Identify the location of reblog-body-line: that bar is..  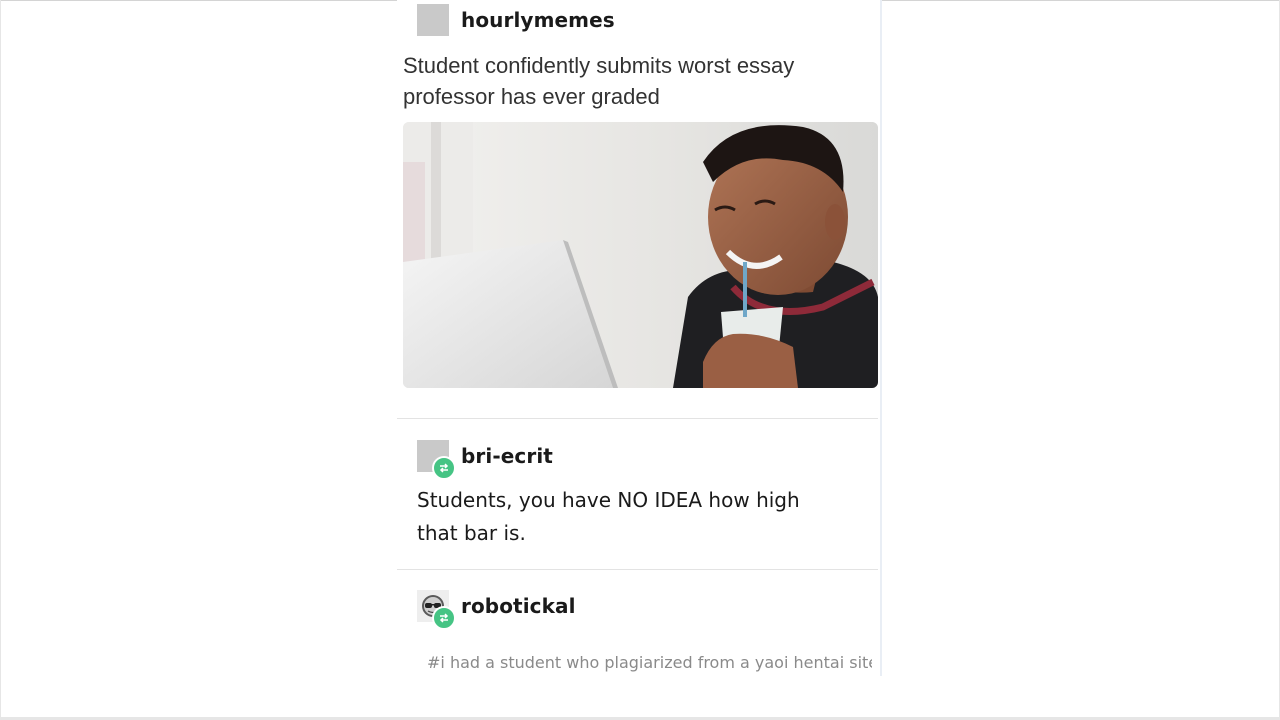
(471, 533).